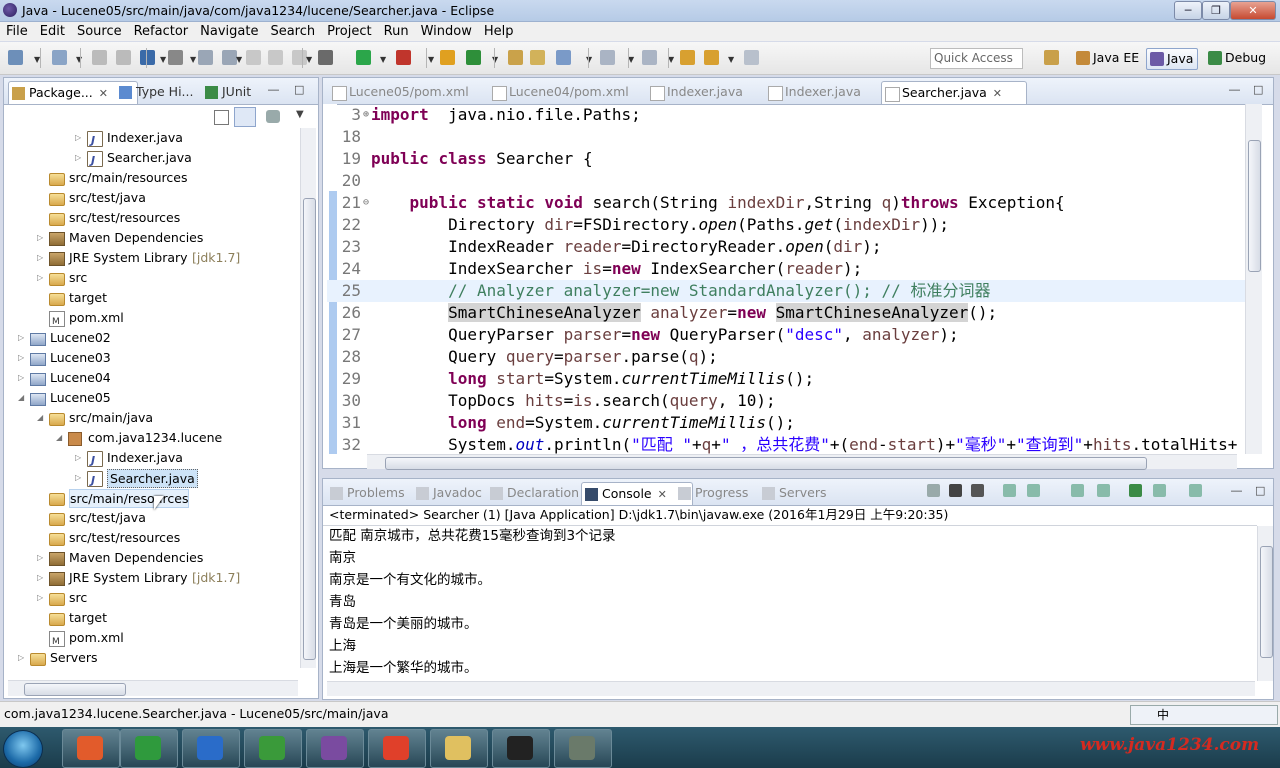 Image resolution: width=1280 pixels, height=768 pixels. Describe the element at coordinates (99, 57) in the screenshot. I see `save-icon` at that location.